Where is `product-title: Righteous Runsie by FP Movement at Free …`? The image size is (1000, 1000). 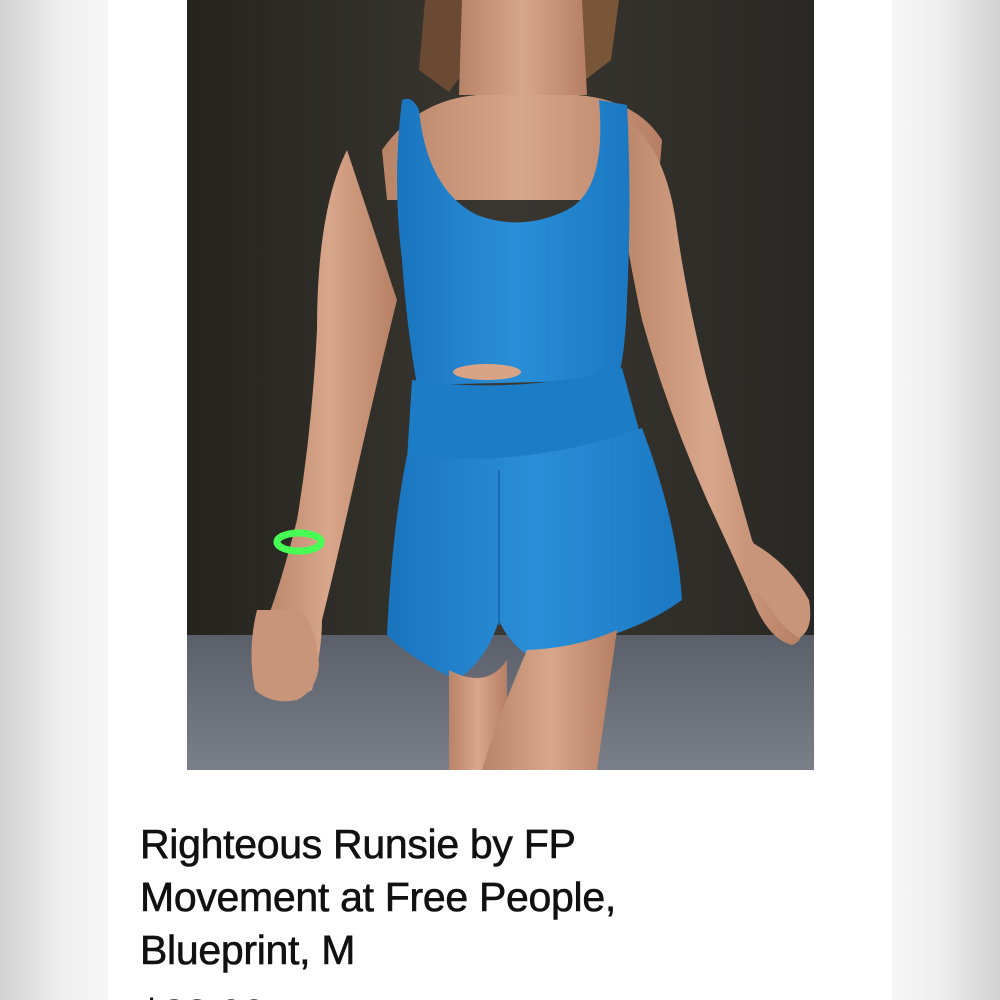 product-title: Righteous Runsie by FP Movement at Free … is located at coordinates (490, 897).